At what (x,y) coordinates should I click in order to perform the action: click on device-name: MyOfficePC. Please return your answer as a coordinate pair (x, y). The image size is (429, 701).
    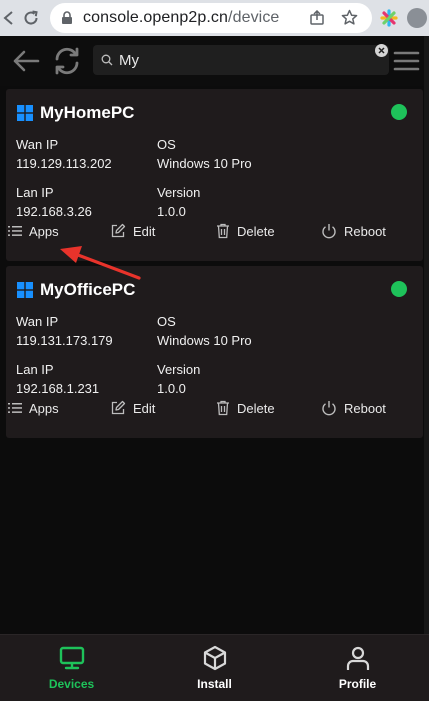
    Looking at the image, I should click on (88, 289).